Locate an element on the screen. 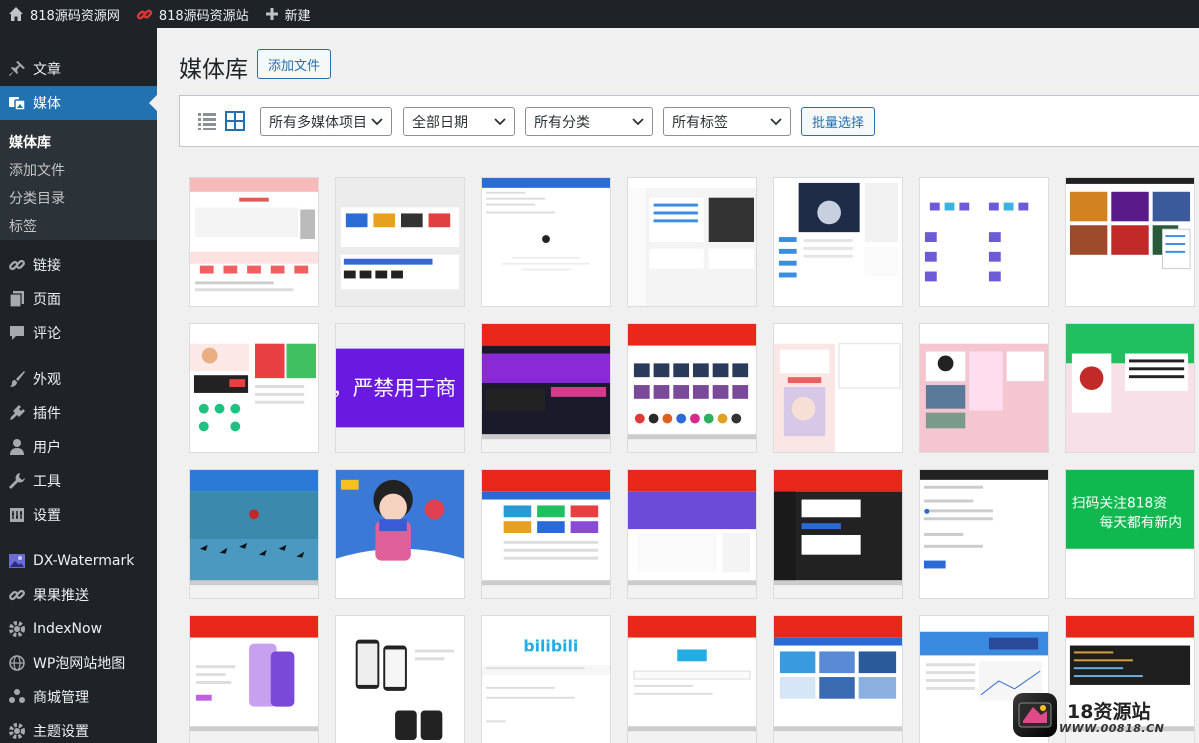  media-thumbnail: bilibili is located at coordinates (546, 679).